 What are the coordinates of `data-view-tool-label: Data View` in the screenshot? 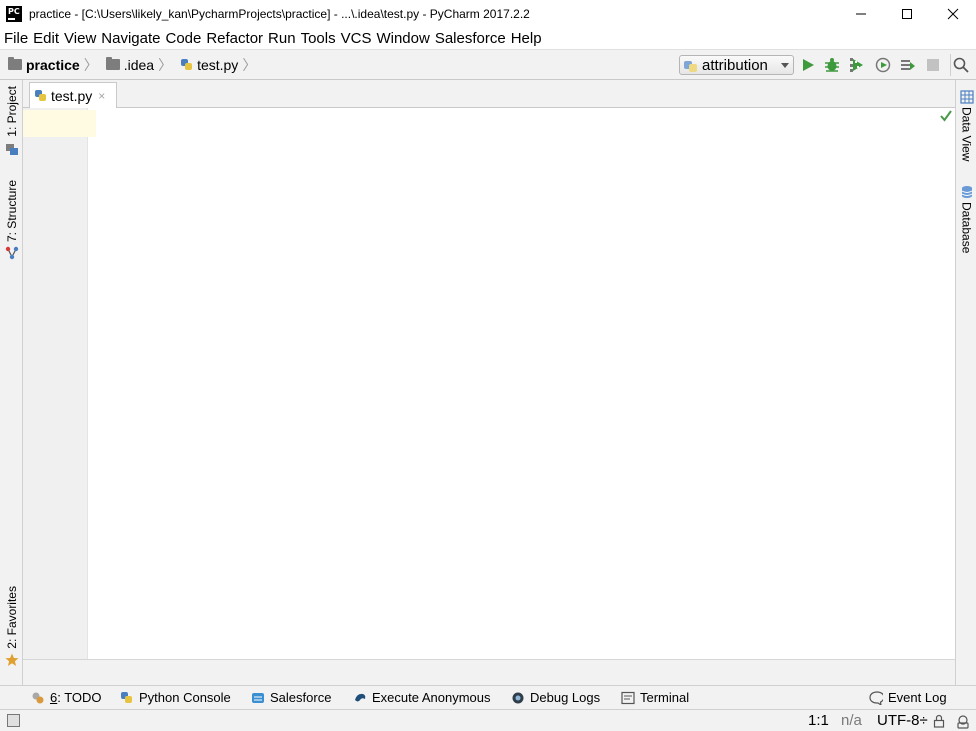 It's located at (966, 134).